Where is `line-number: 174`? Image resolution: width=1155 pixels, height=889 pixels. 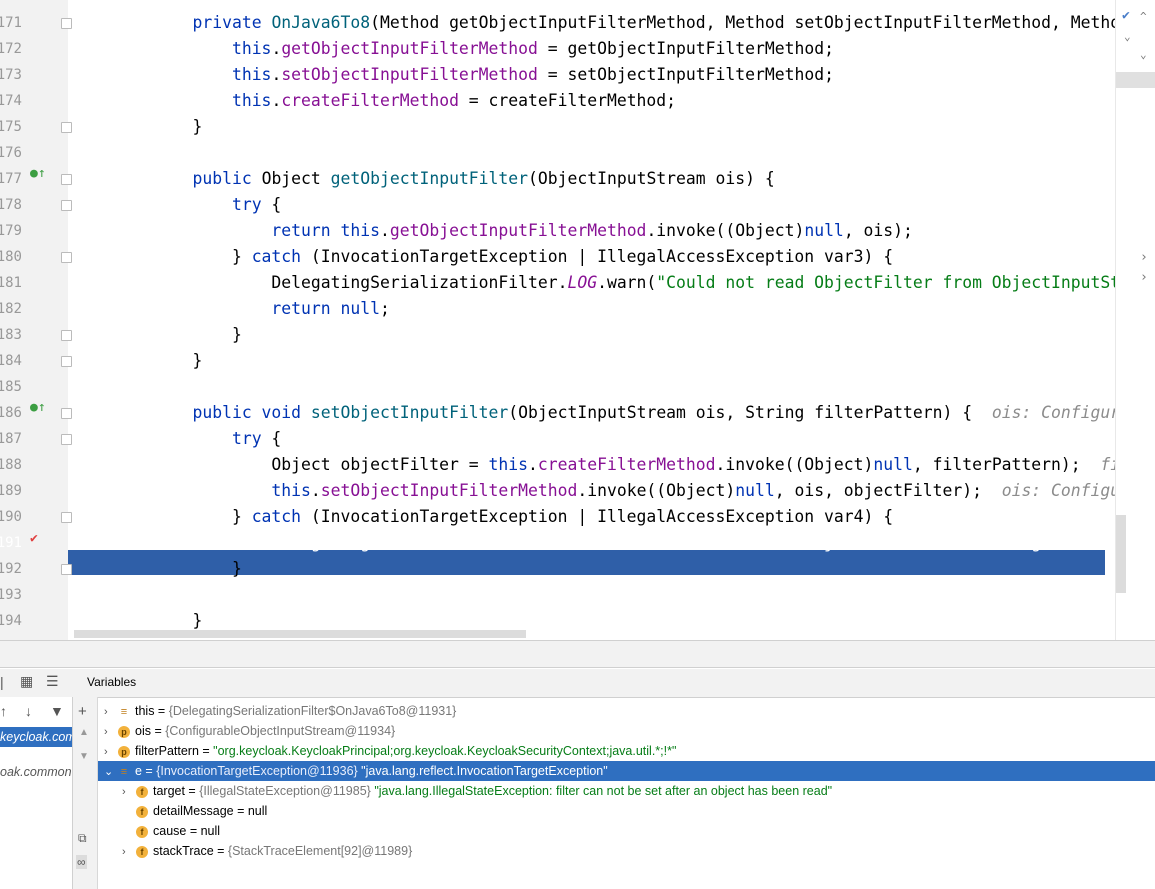
line-number: 174 is located at coordinates (11, 101).